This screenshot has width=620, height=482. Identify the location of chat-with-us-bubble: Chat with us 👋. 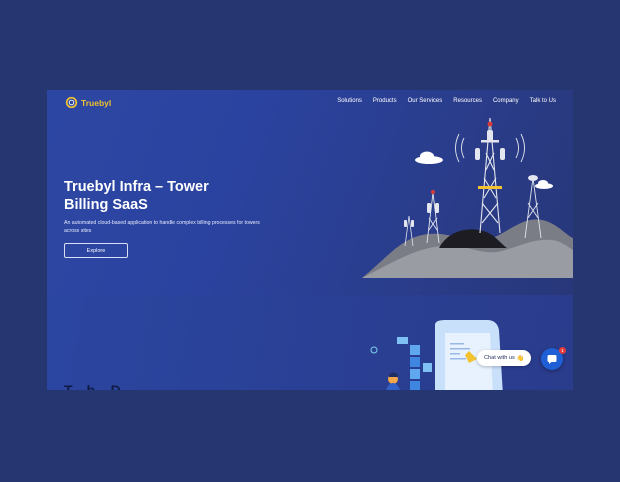
(504, 358).